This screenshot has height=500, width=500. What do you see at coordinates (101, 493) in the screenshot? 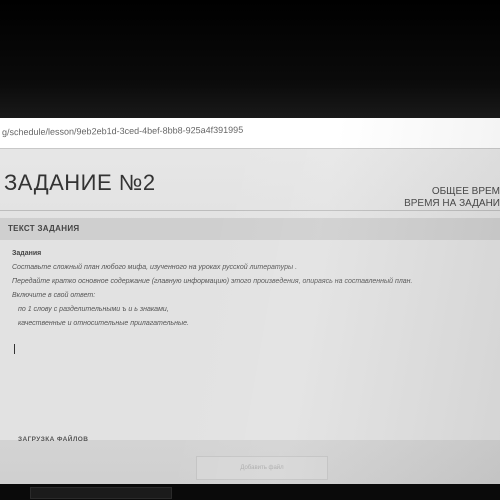
I see `taskbar-strip` at bounding box center [101, 493].